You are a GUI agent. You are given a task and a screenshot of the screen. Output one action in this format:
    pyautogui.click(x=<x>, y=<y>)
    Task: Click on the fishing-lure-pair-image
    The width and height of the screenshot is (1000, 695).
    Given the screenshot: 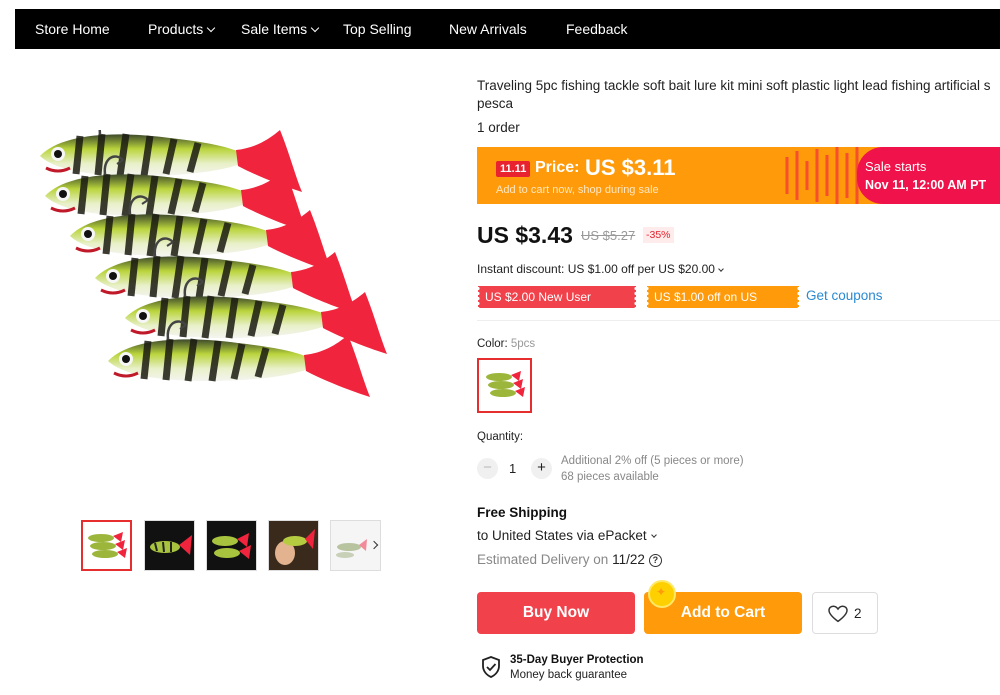 What is the action you would take?
    pyautogui.click(x=231, y=546)
    